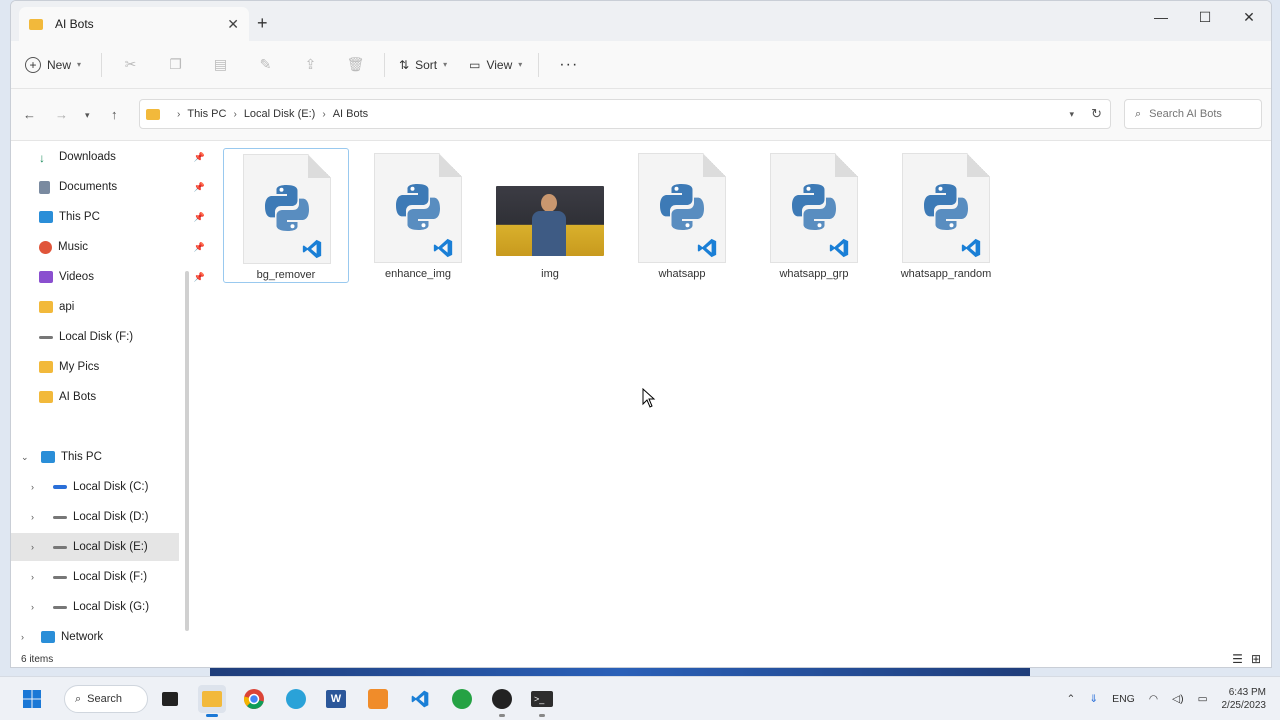 The width and height of the screenshot is (1280, 720). I want to click on file-item: bg_remover, so click(286, 215).